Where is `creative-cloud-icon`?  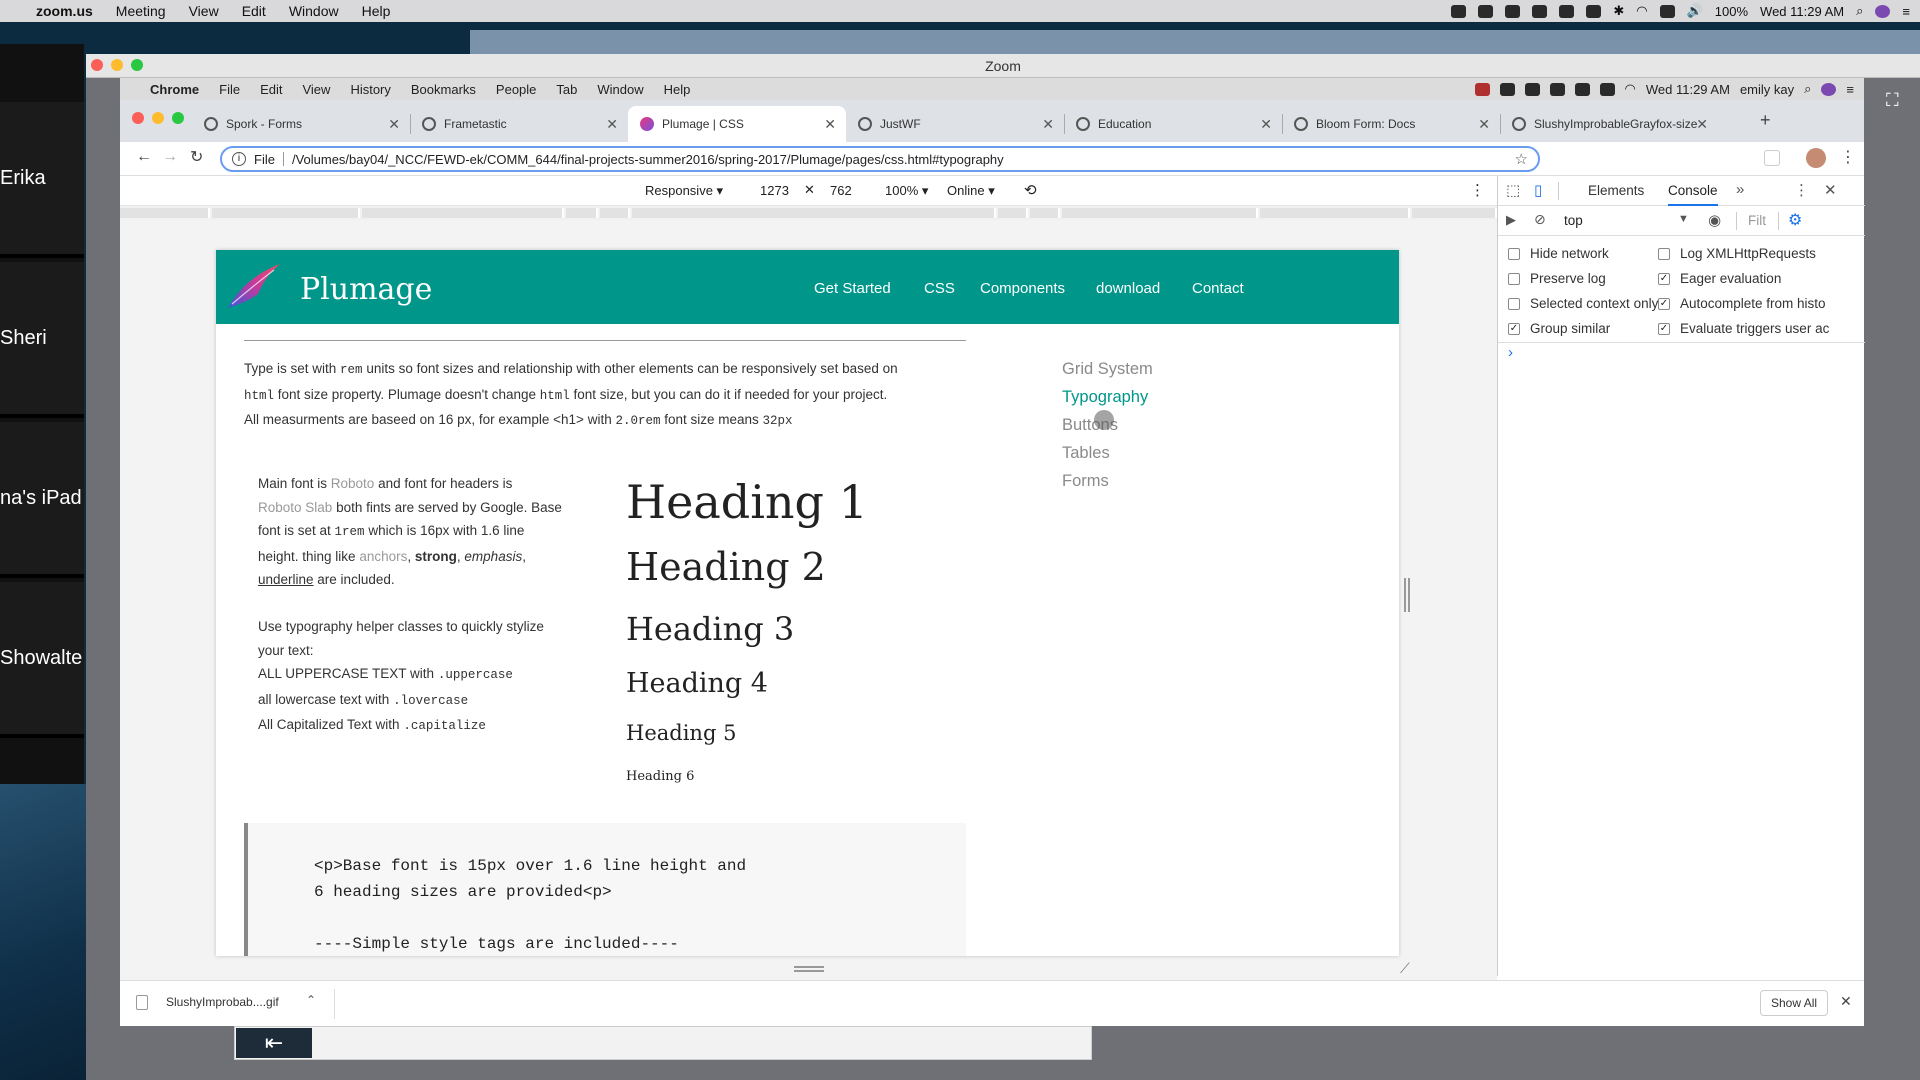
creative-cloud-icon is located at coordinates (1513, 11).